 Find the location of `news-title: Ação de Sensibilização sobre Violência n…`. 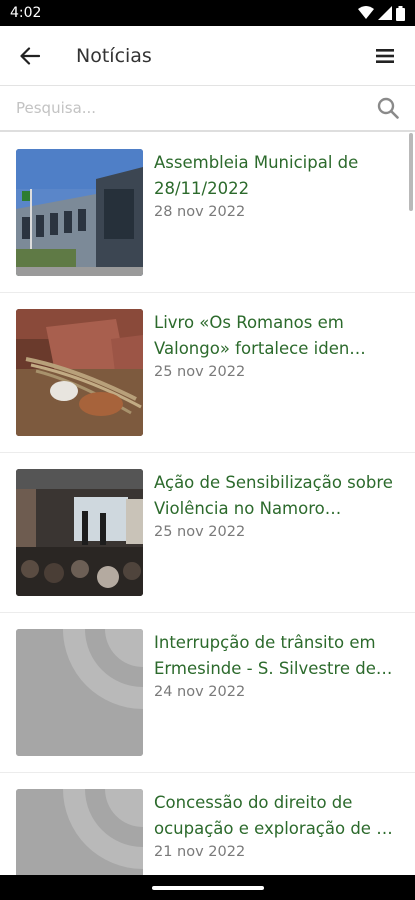

news-title: Ação de Sensibilização sobre Violência n… is located at coordinates (273, 495).